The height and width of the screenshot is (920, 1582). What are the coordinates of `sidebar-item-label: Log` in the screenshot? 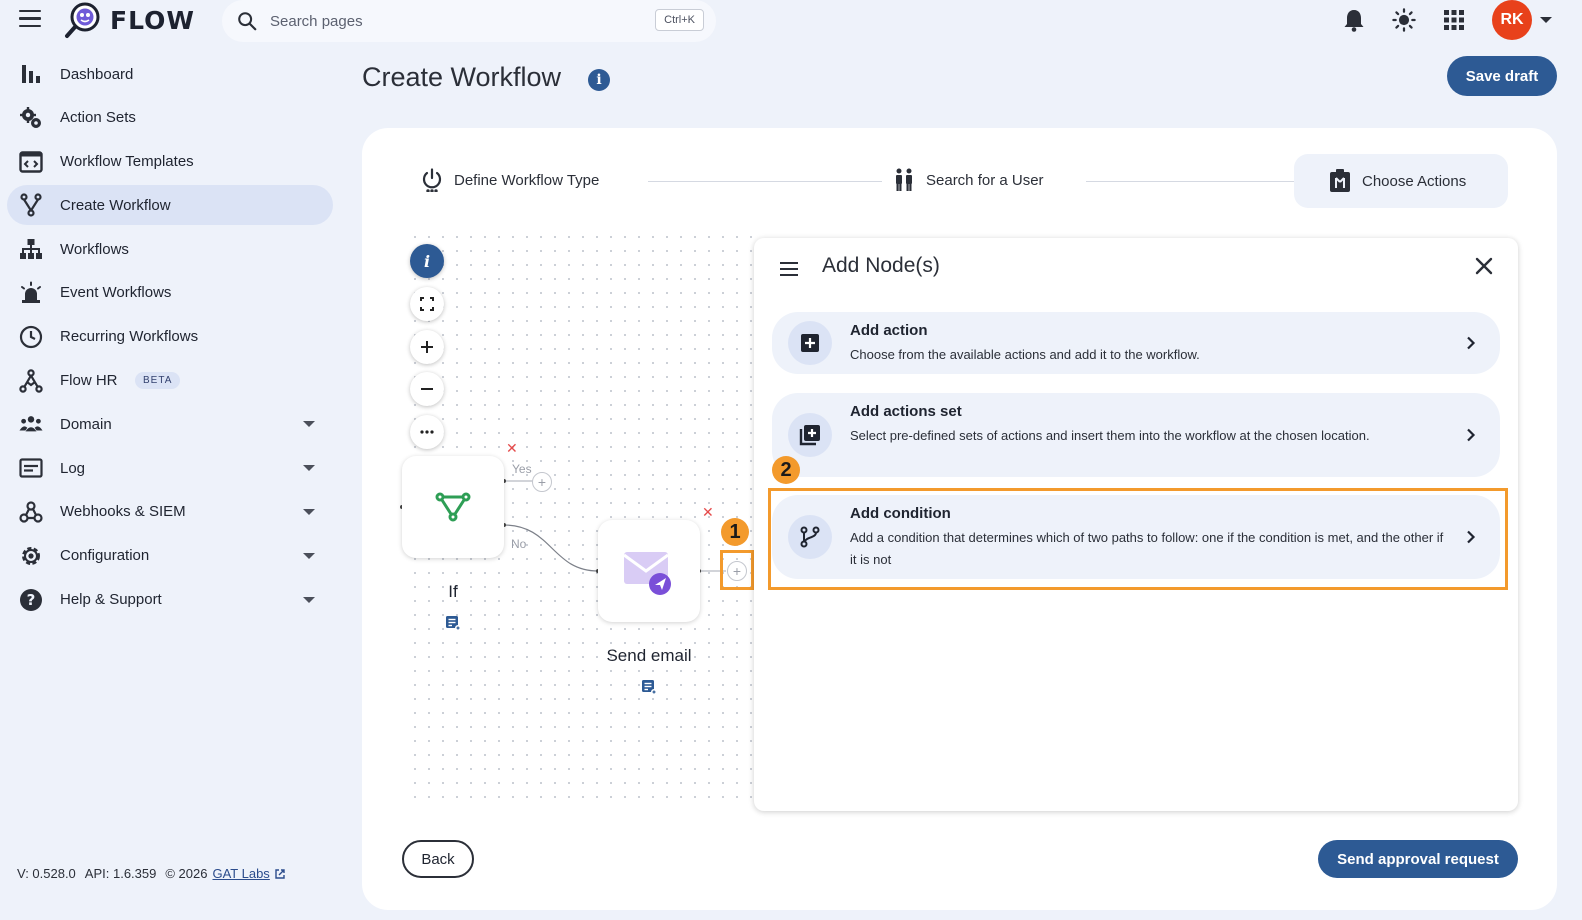 It's located at (73, 468).